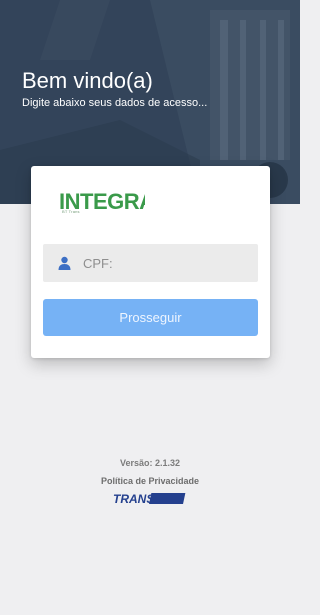  What do you see at coordinates (150, 463) in the screenshot?
I see `app-version: Versão: 2.1.32` at bounding box center [150, 463].